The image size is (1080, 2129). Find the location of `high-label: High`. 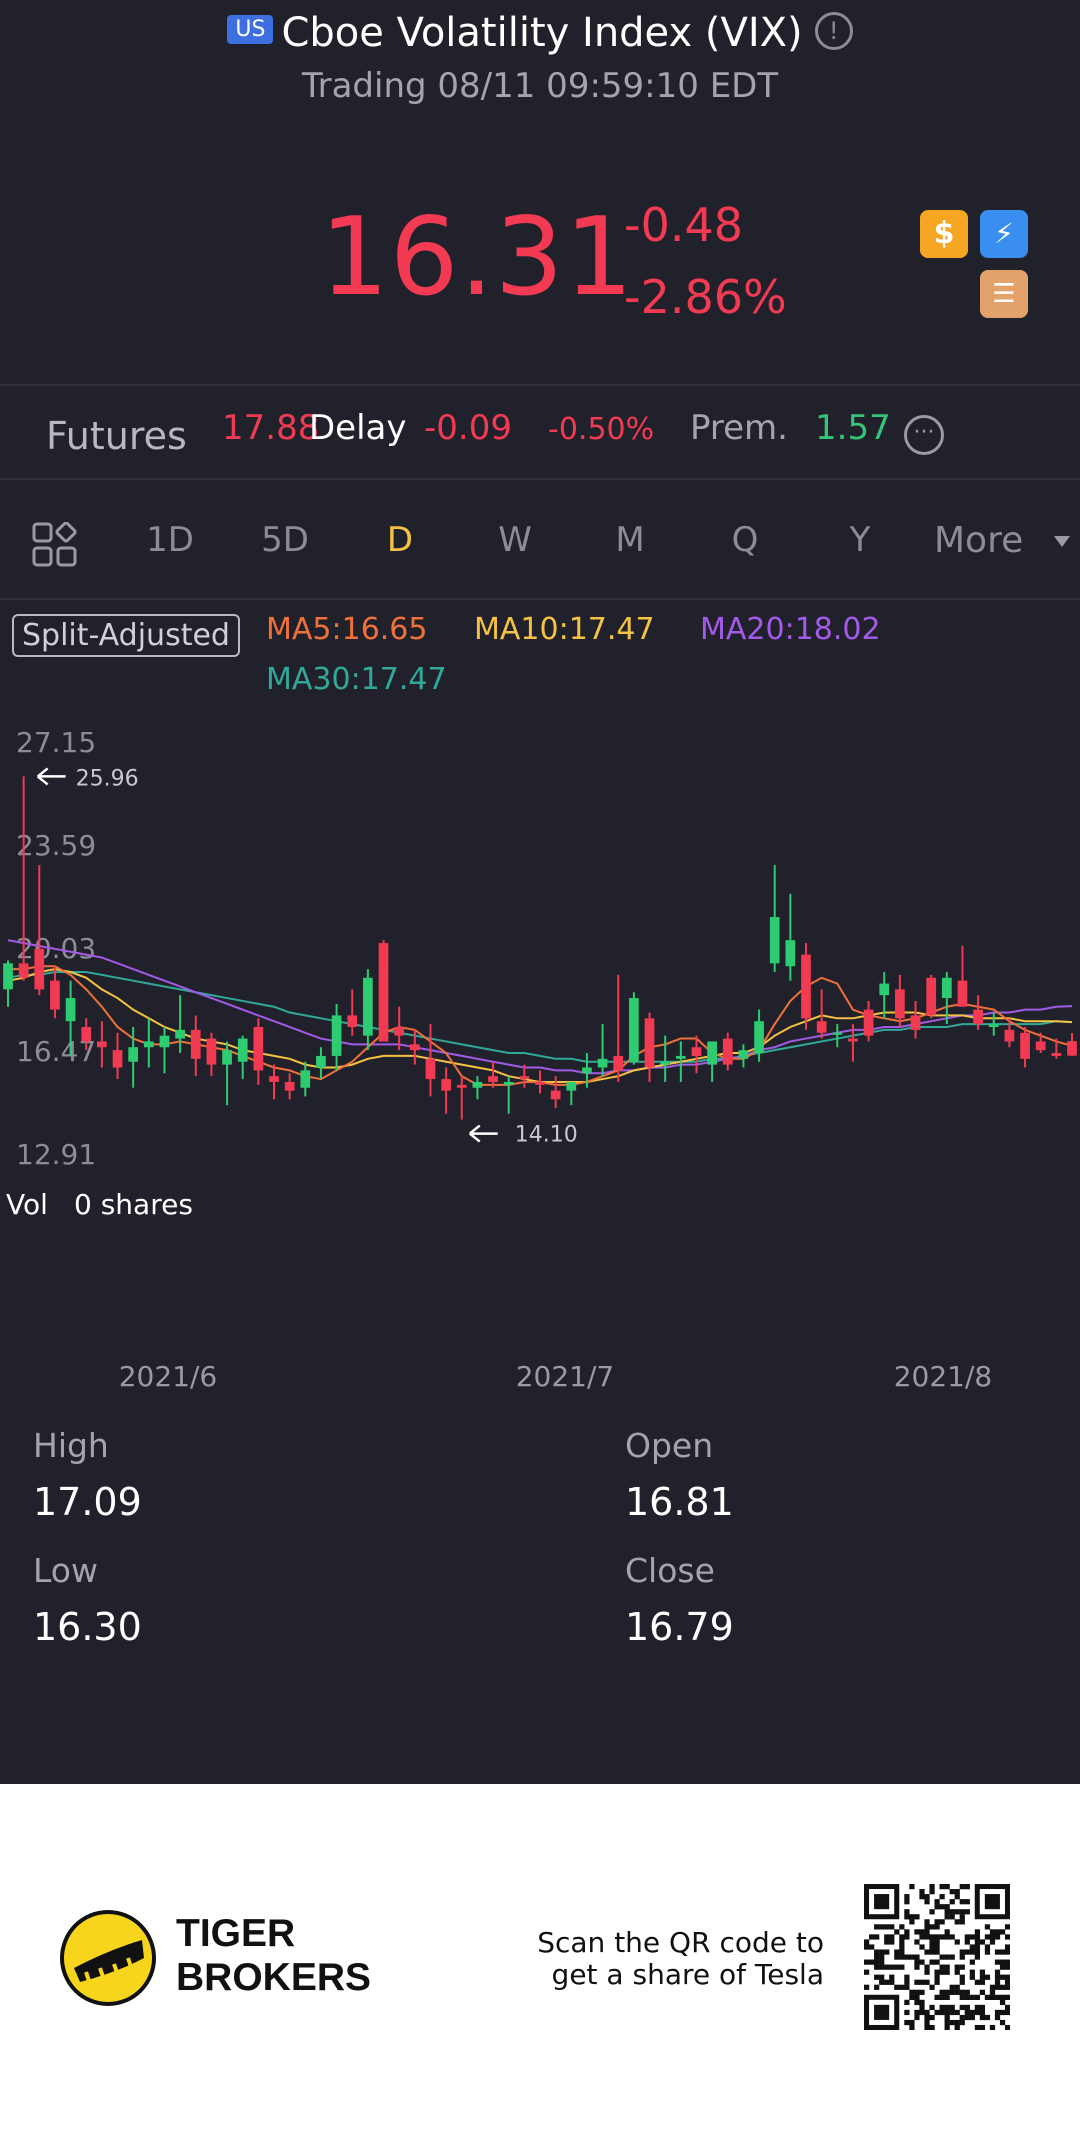

high-label: High is located at coordinates (71, 1445).